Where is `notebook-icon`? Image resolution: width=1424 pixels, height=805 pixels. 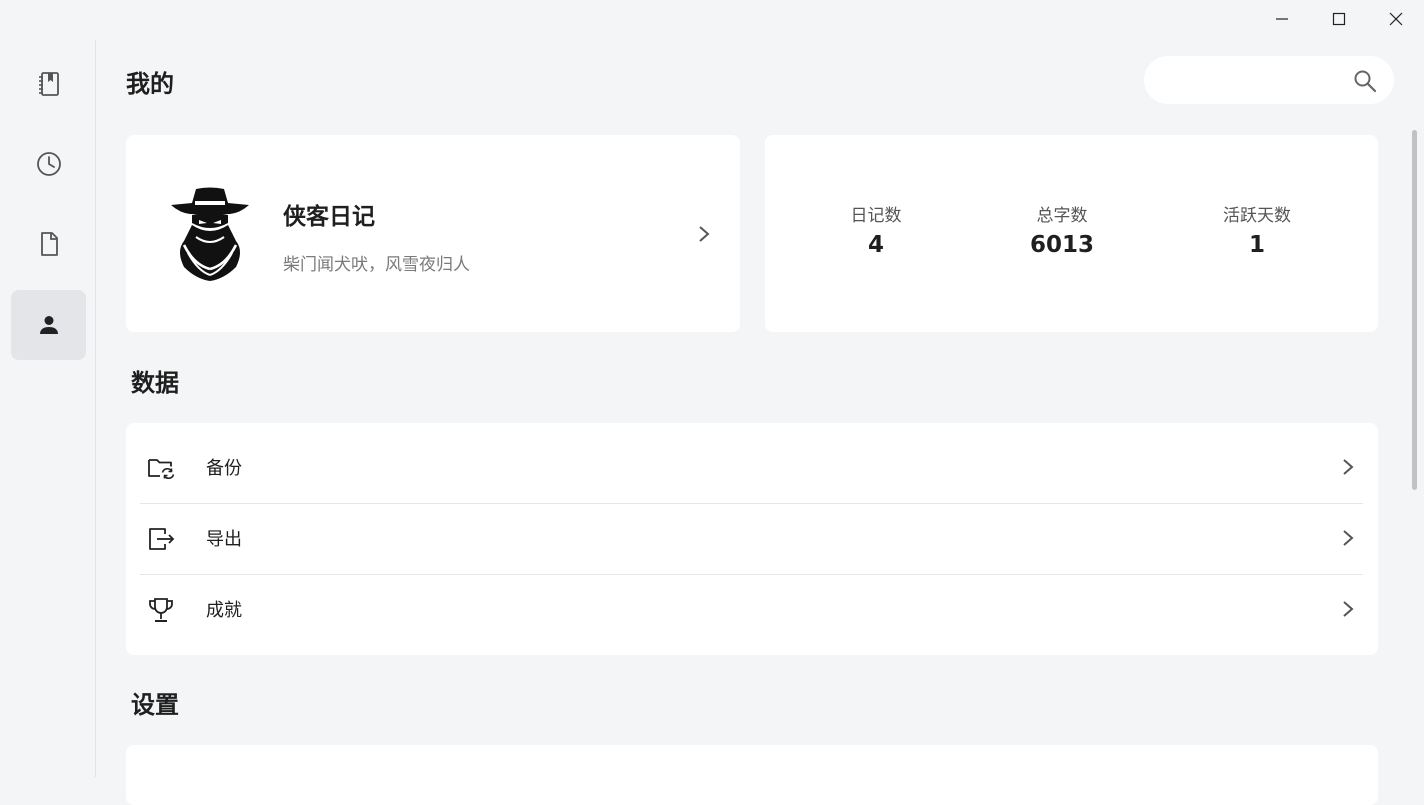
notebook-icon is located at coordinates (48, 84).